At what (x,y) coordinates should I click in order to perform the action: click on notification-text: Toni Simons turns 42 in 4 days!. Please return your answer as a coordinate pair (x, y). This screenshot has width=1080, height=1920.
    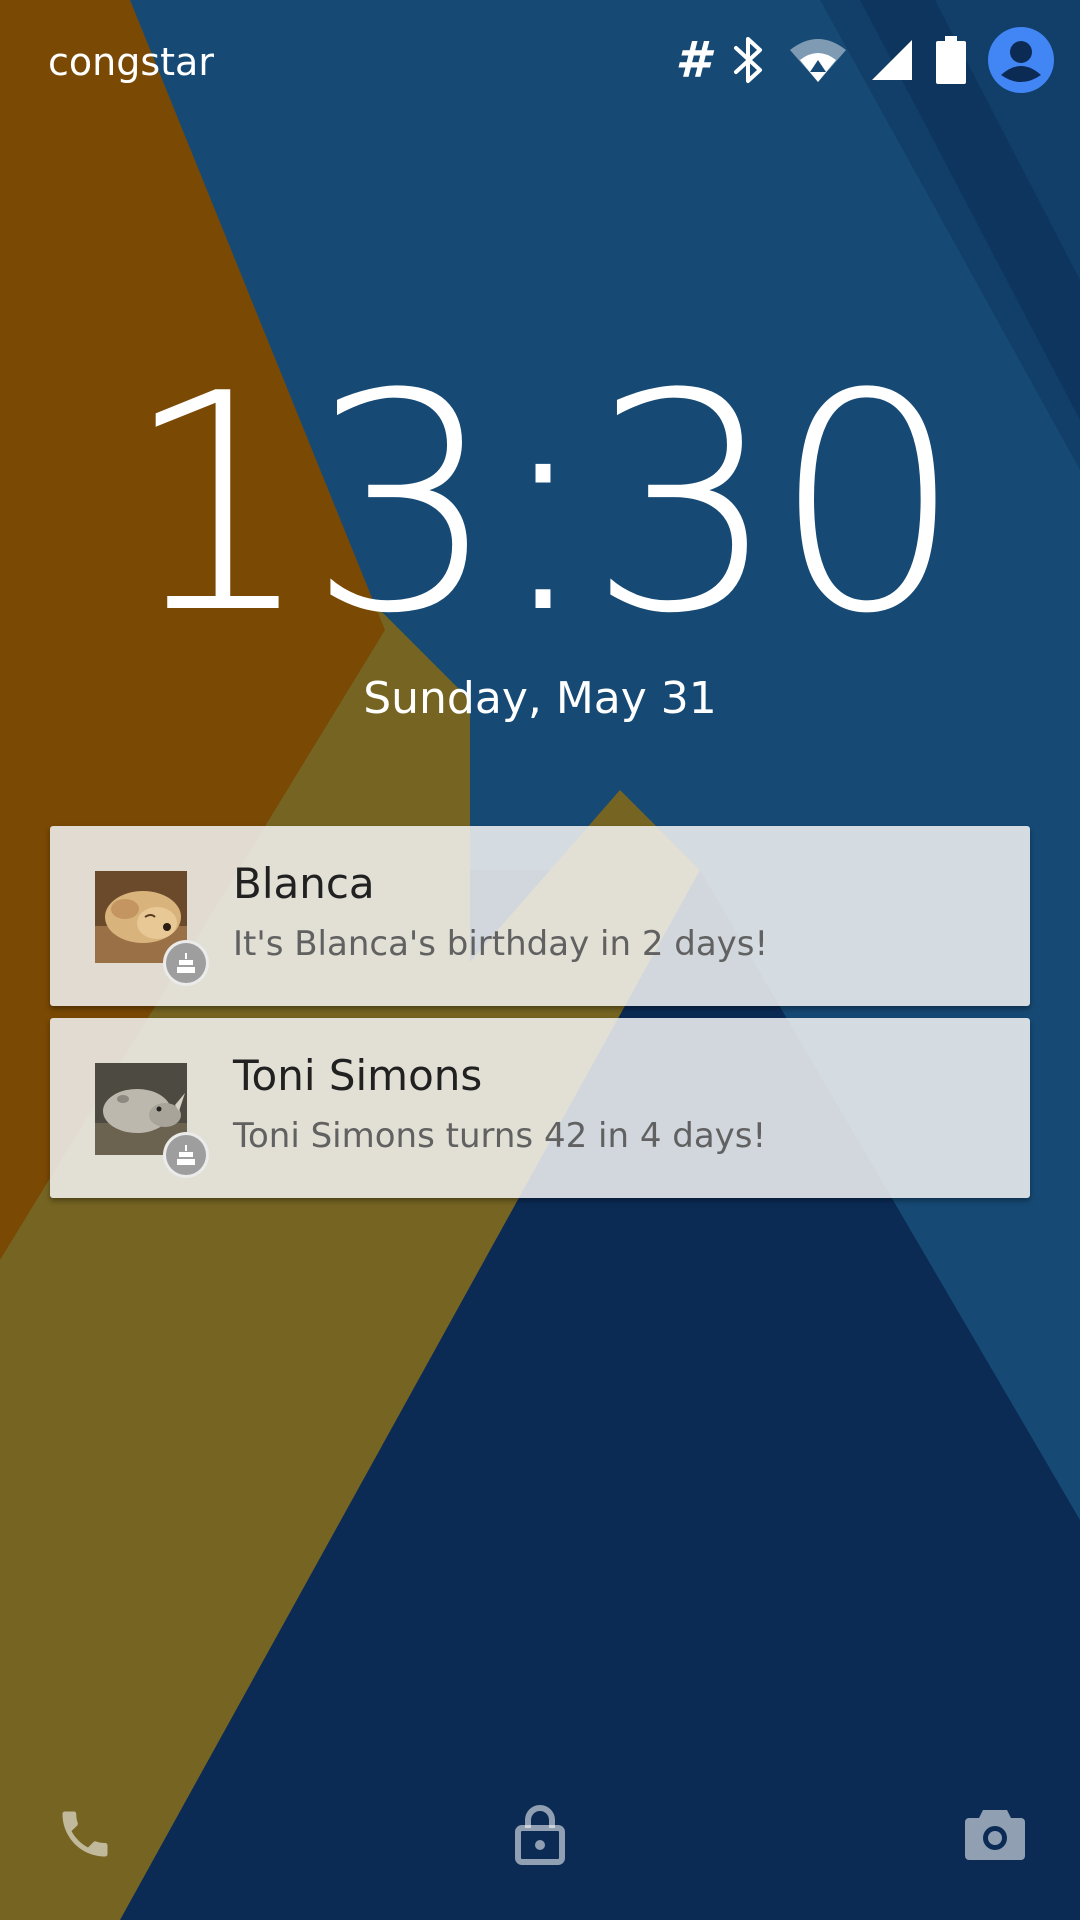
    Looking at the image, I should click on (500, 1136).